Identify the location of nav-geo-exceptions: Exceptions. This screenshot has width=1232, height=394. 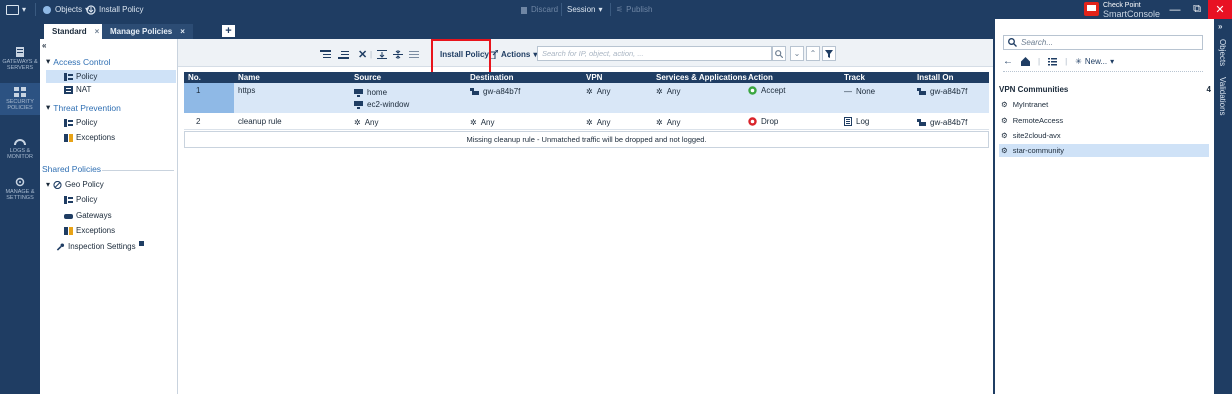
(89, 230).